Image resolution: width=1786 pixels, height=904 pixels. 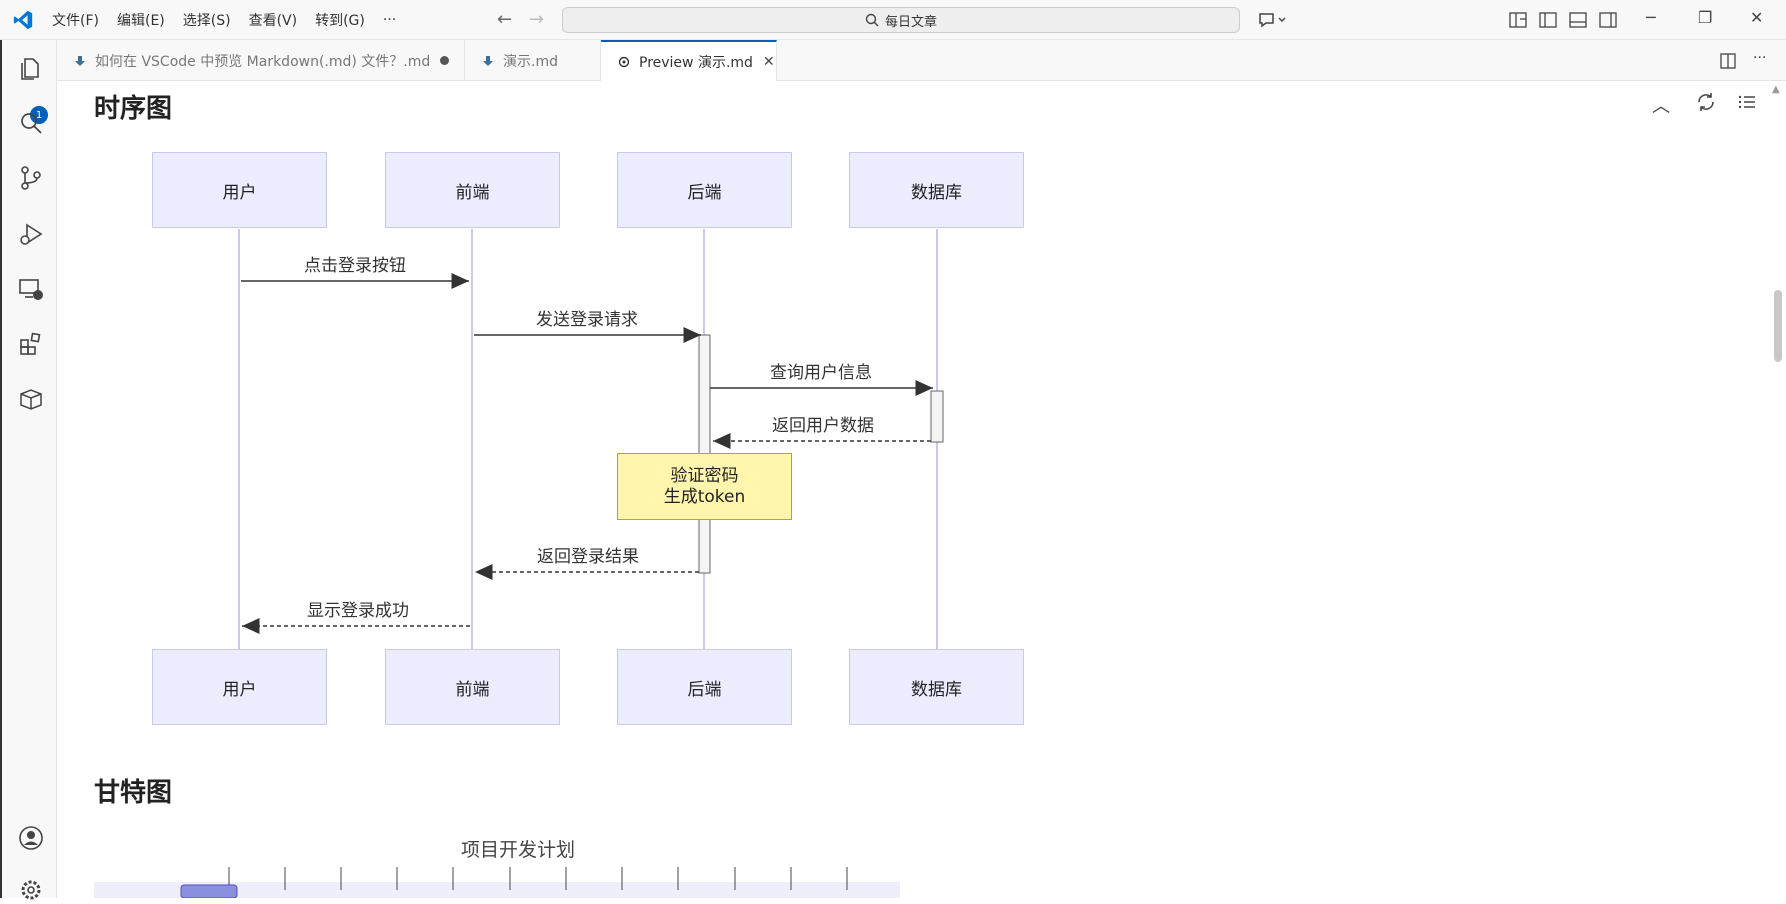 I want to click on note-verify-password: 验证密码 生成token, so click(x=704, y=486).